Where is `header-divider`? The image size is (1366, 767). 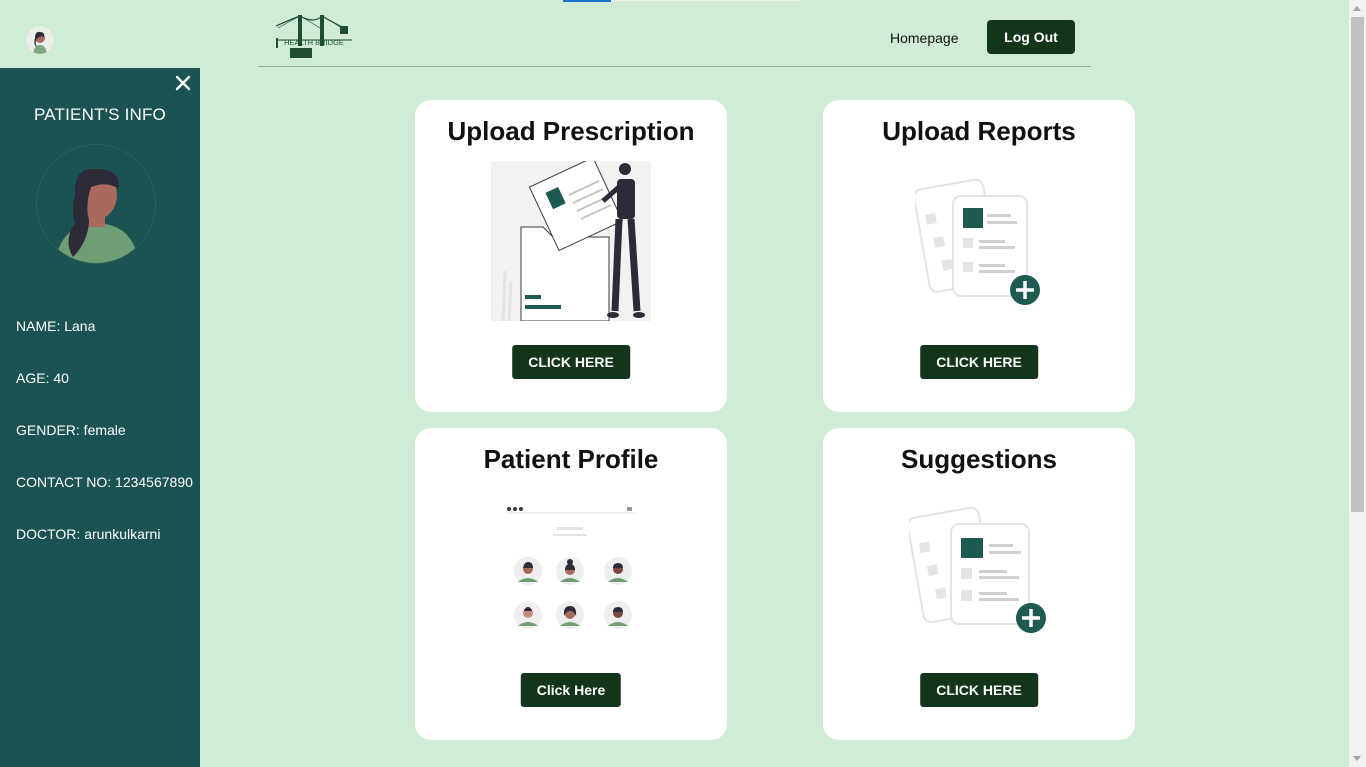 header-divider is located at coordinates (674, 66).